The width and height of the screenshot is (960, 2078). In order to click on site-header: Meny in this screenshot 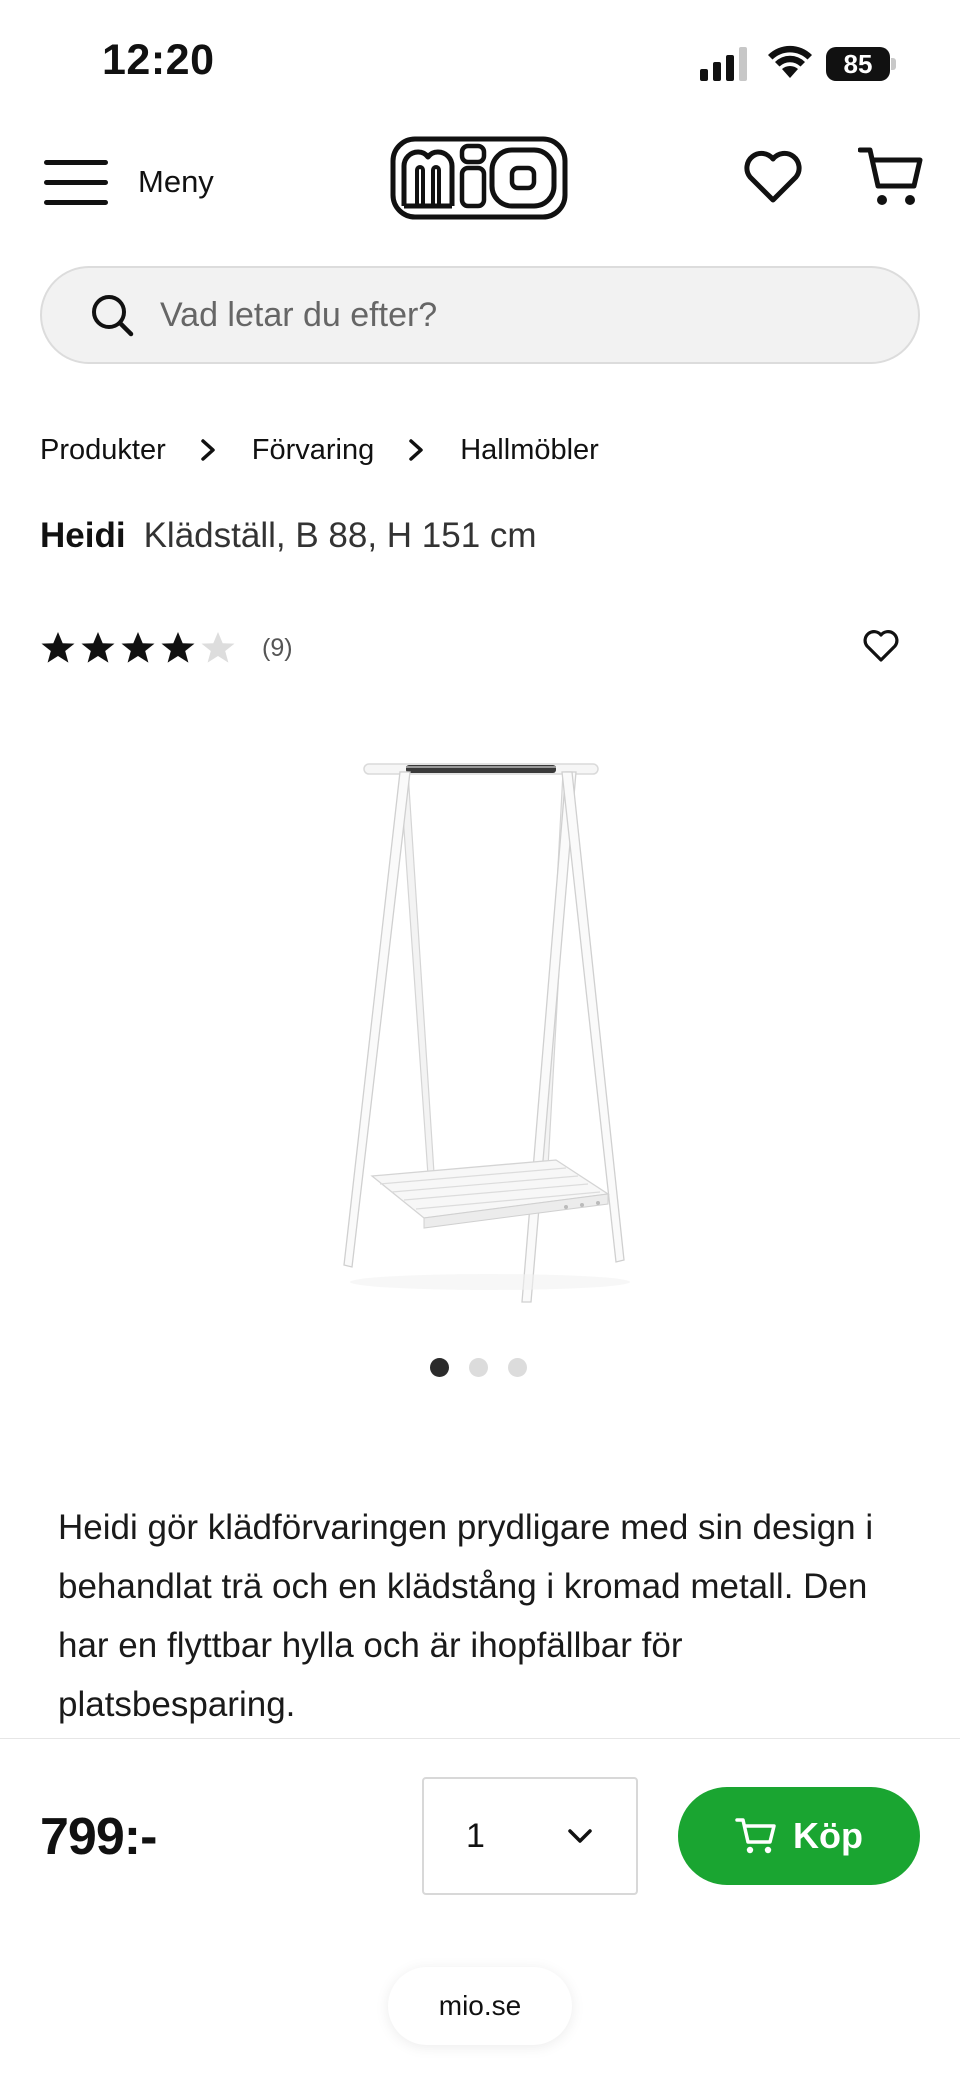, I will do `click(480, 180)`.